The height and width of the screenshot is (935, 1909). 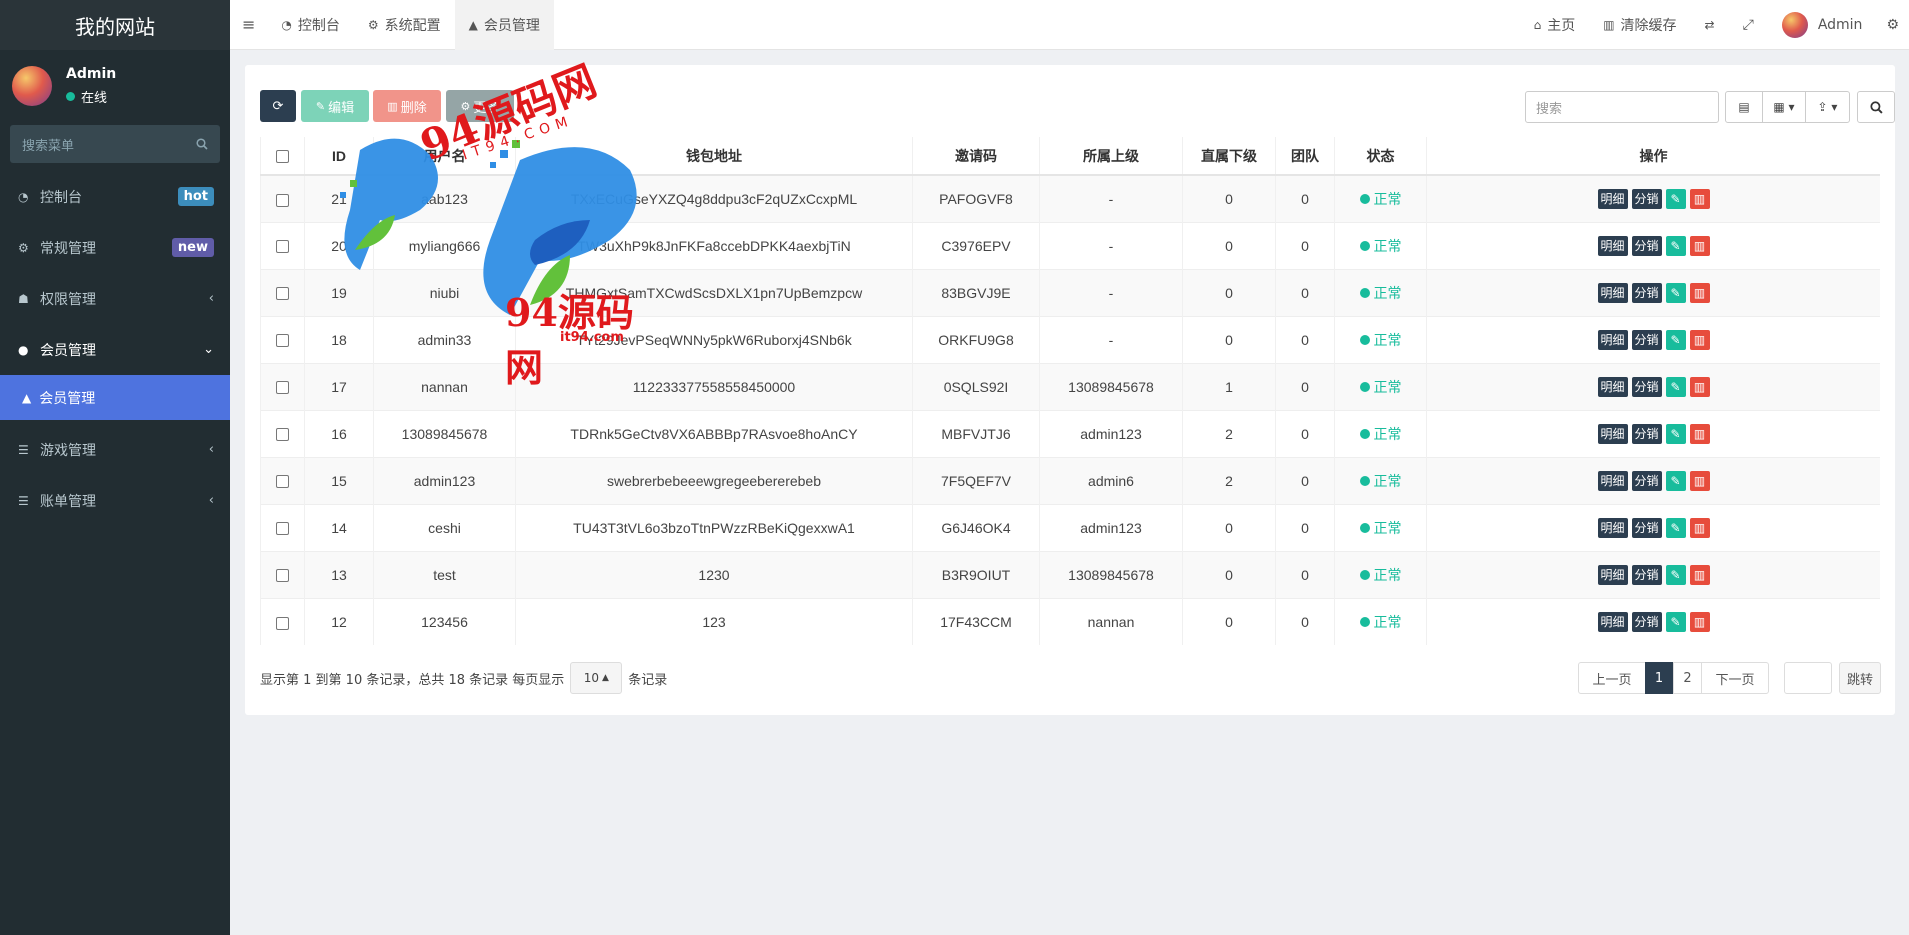 I want to click on sidebar-item-dashboard: ◔ 控制台 hot, so click(x=115, y=196).